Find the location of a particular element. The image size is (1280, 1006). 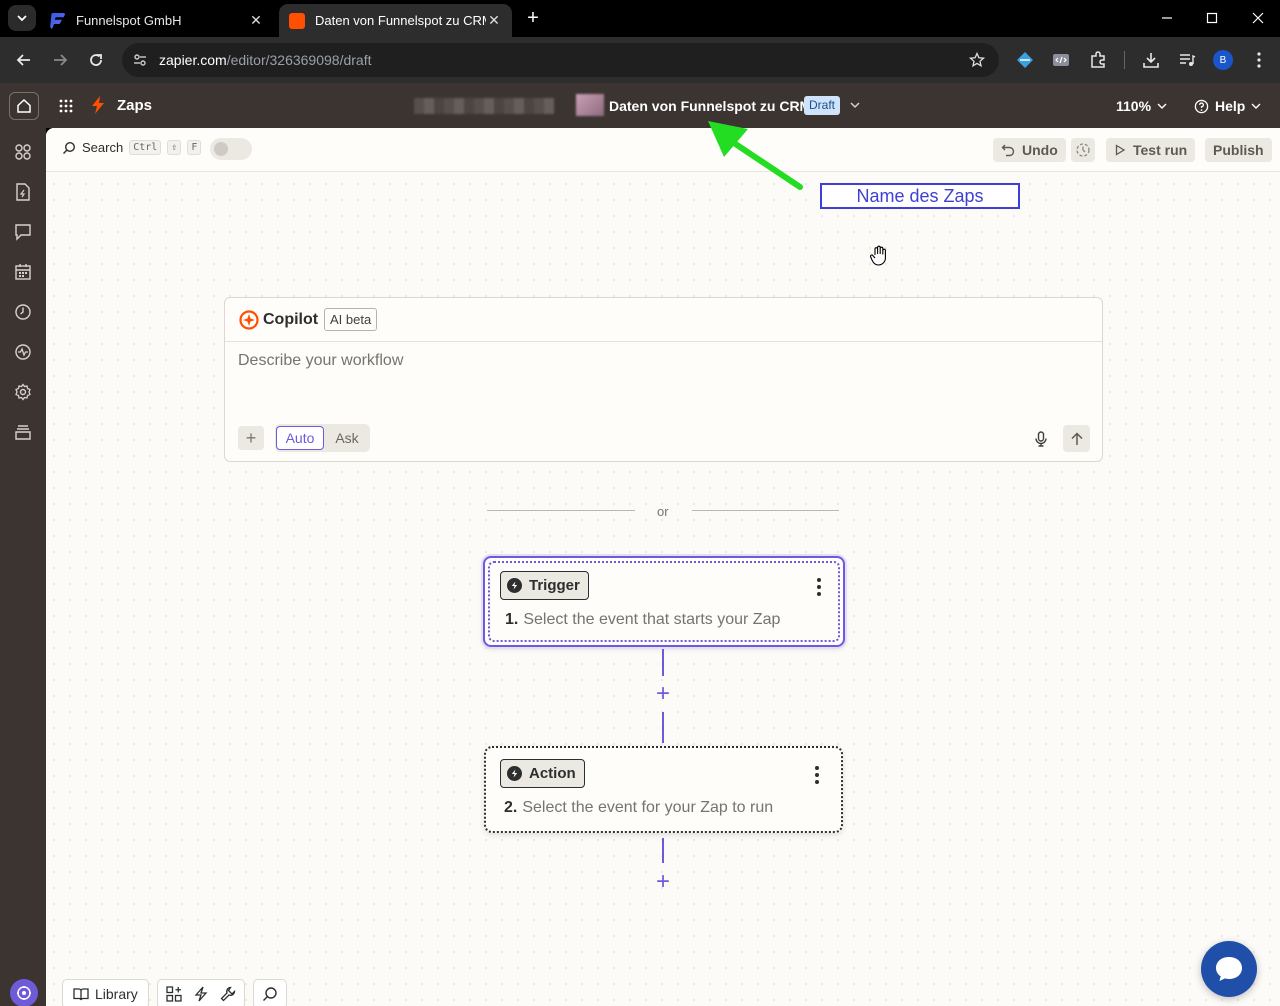

zapier-favicon-icon is located at coordinates (297, 20).